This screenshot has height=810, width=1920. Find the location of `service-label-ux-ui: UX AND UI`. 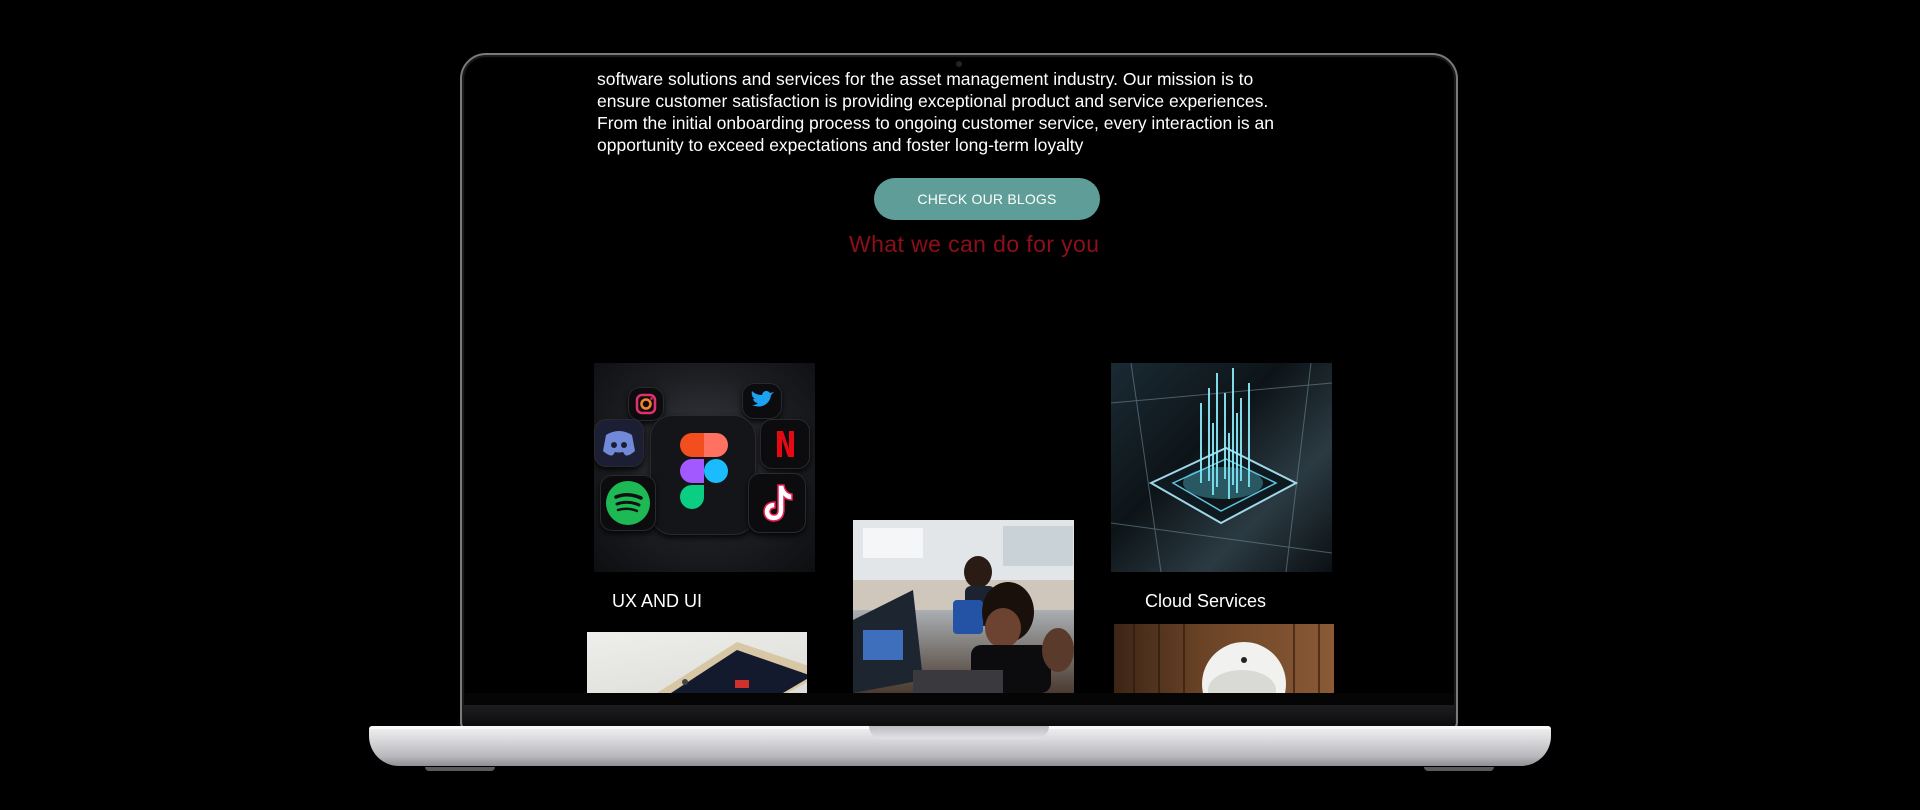

service-label-ux-ui: UX AND UI is located at coordinates (657, 601).